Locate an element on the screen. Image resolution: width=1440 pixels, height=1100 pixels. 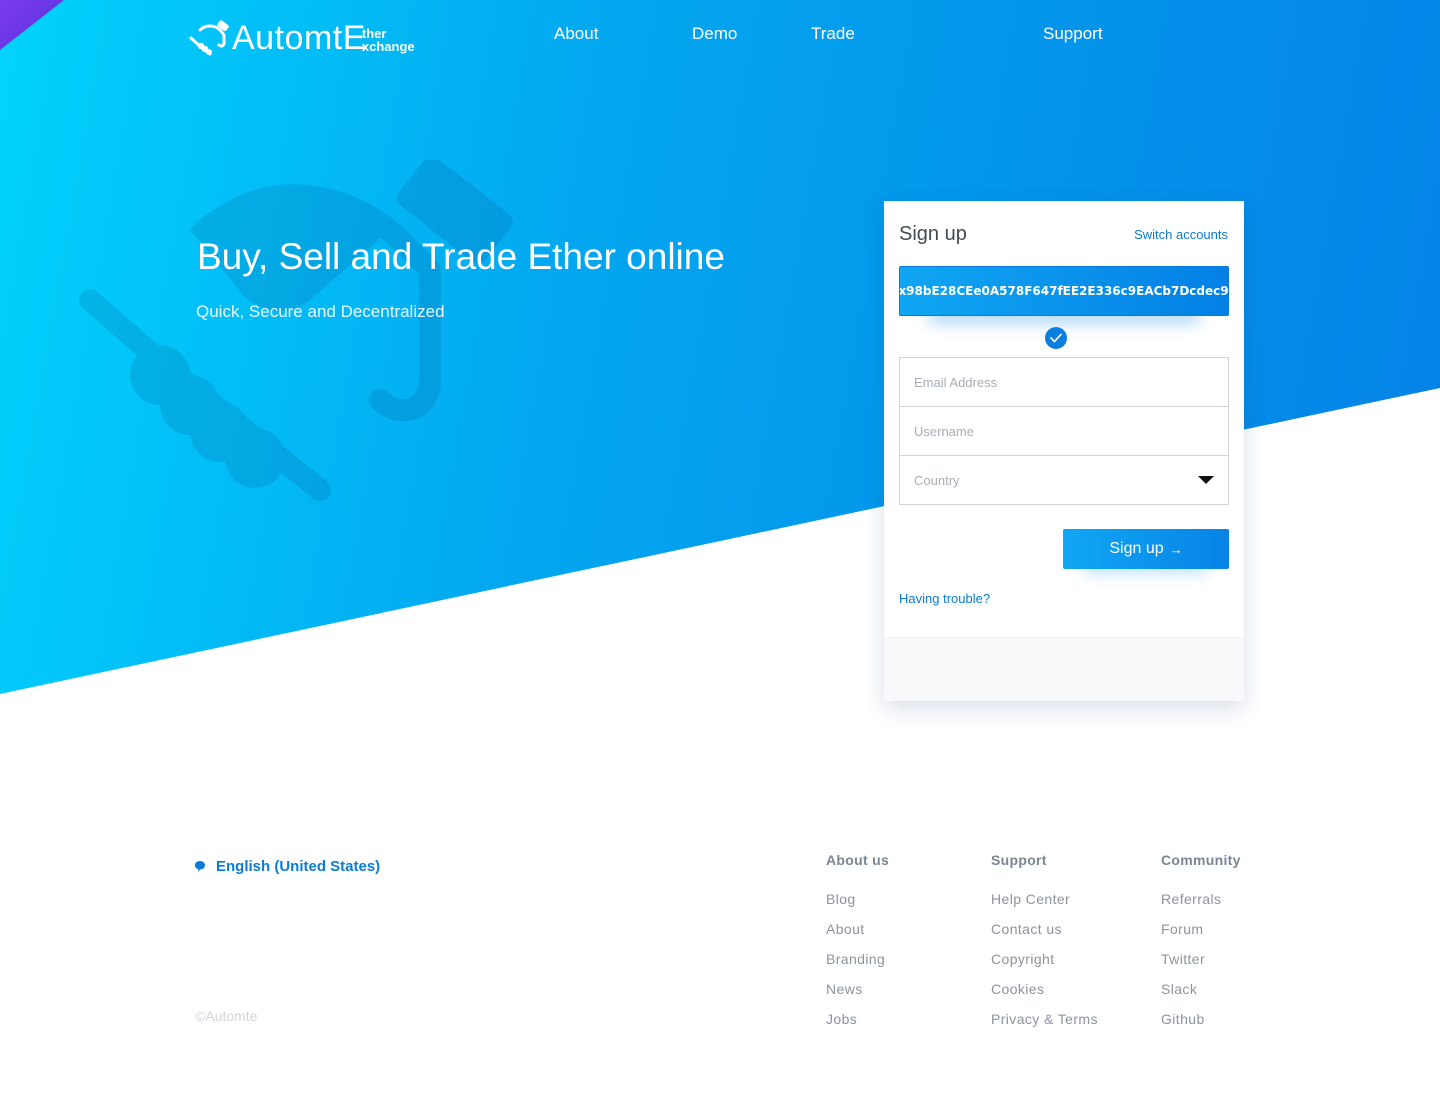
footer-link-copyright: Copyright is located at coordinates (1044, 959).